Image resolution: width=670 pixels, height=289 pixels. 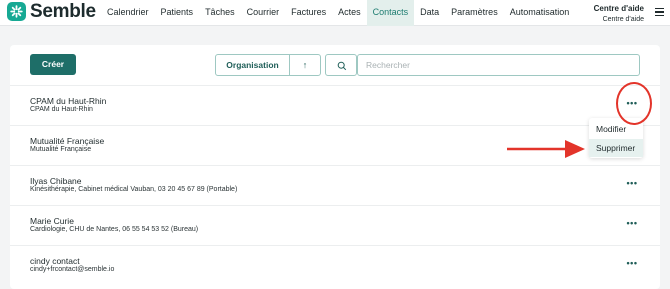 I want to click on search-icon, so click(x=342, y=66).